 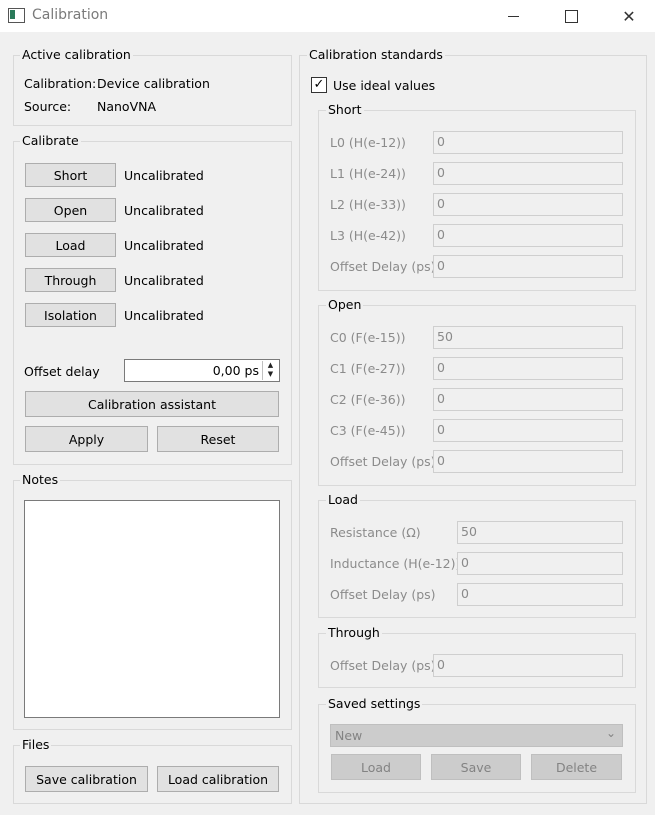 I want to click on offset-delay-value: 0,00 ps, so click(x=235, y=370).